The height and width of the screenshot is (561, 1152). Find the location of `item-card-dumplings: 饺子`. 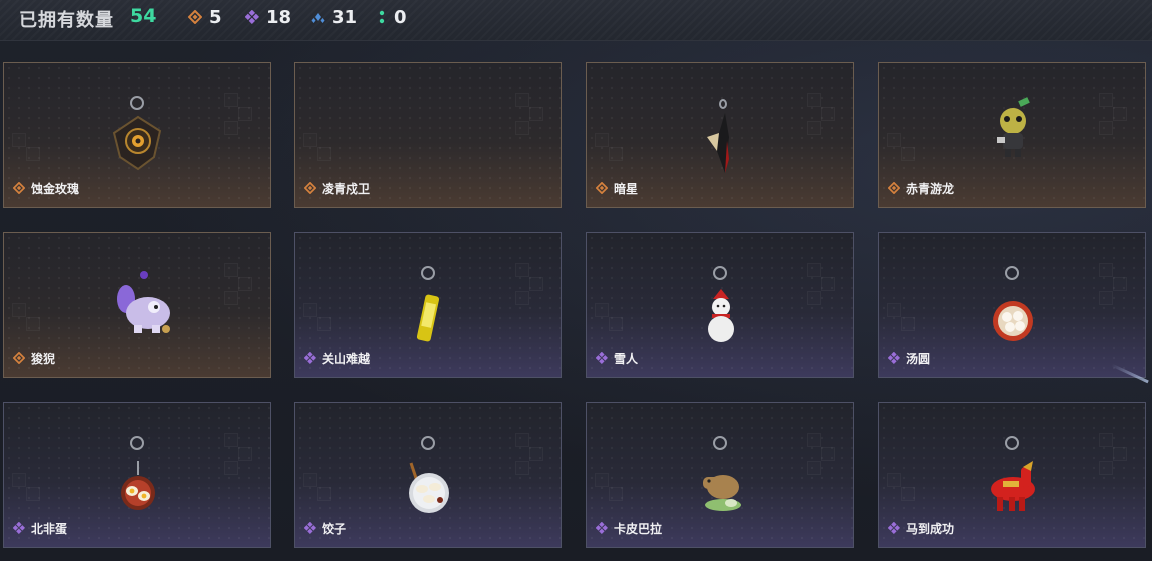

item-card-dumplings: 饺子 is located at coordinates (428, 475).